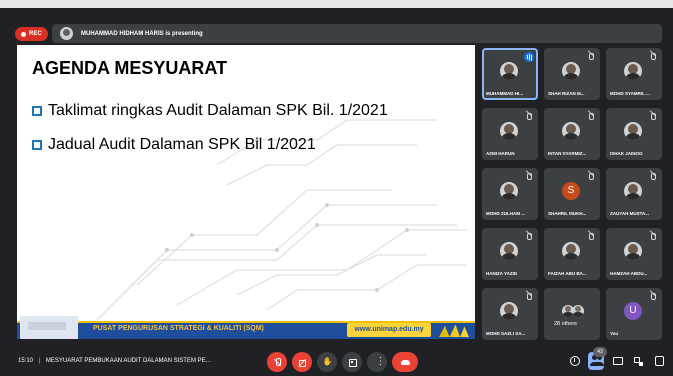 This screenshot has width=673, height=376. I want to click on people-button: 43, so click(597, 358).